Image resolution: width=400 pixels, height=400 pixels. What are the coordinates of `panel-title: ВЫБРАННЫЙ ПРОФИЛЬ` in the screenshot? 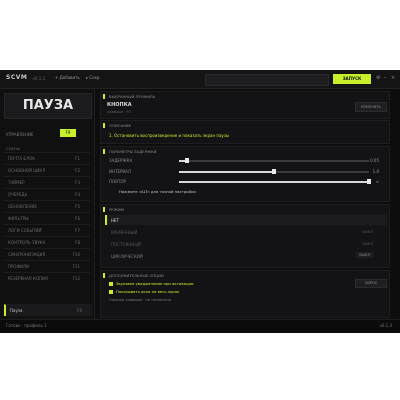 It's located at (129, 96).